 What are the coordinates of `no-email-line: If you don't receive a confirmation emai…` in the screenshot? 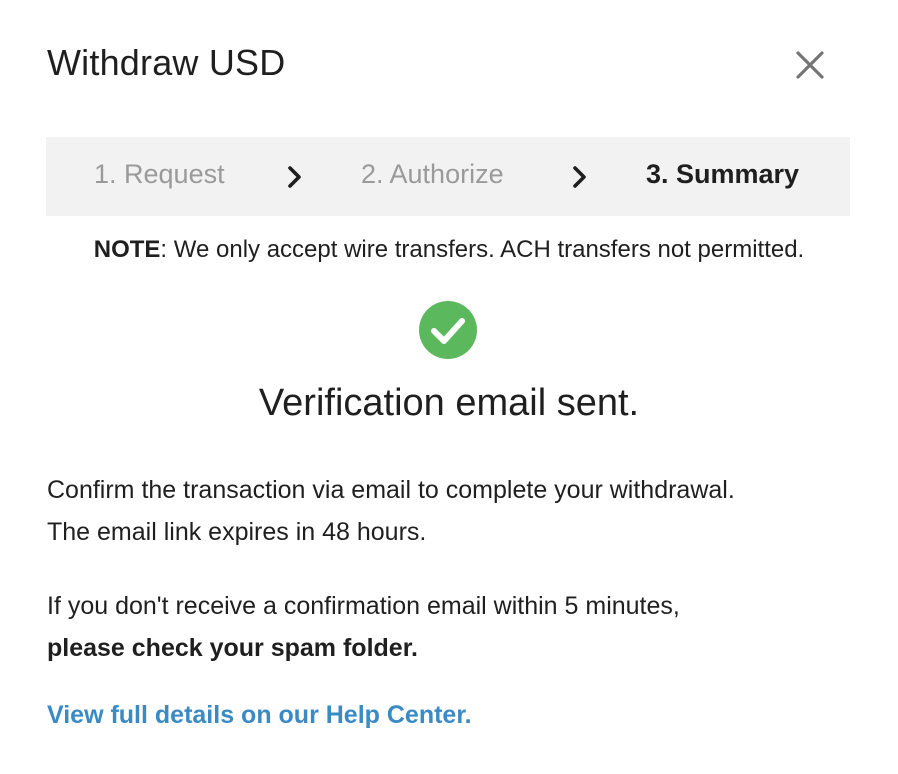 It's located at (363, 606).